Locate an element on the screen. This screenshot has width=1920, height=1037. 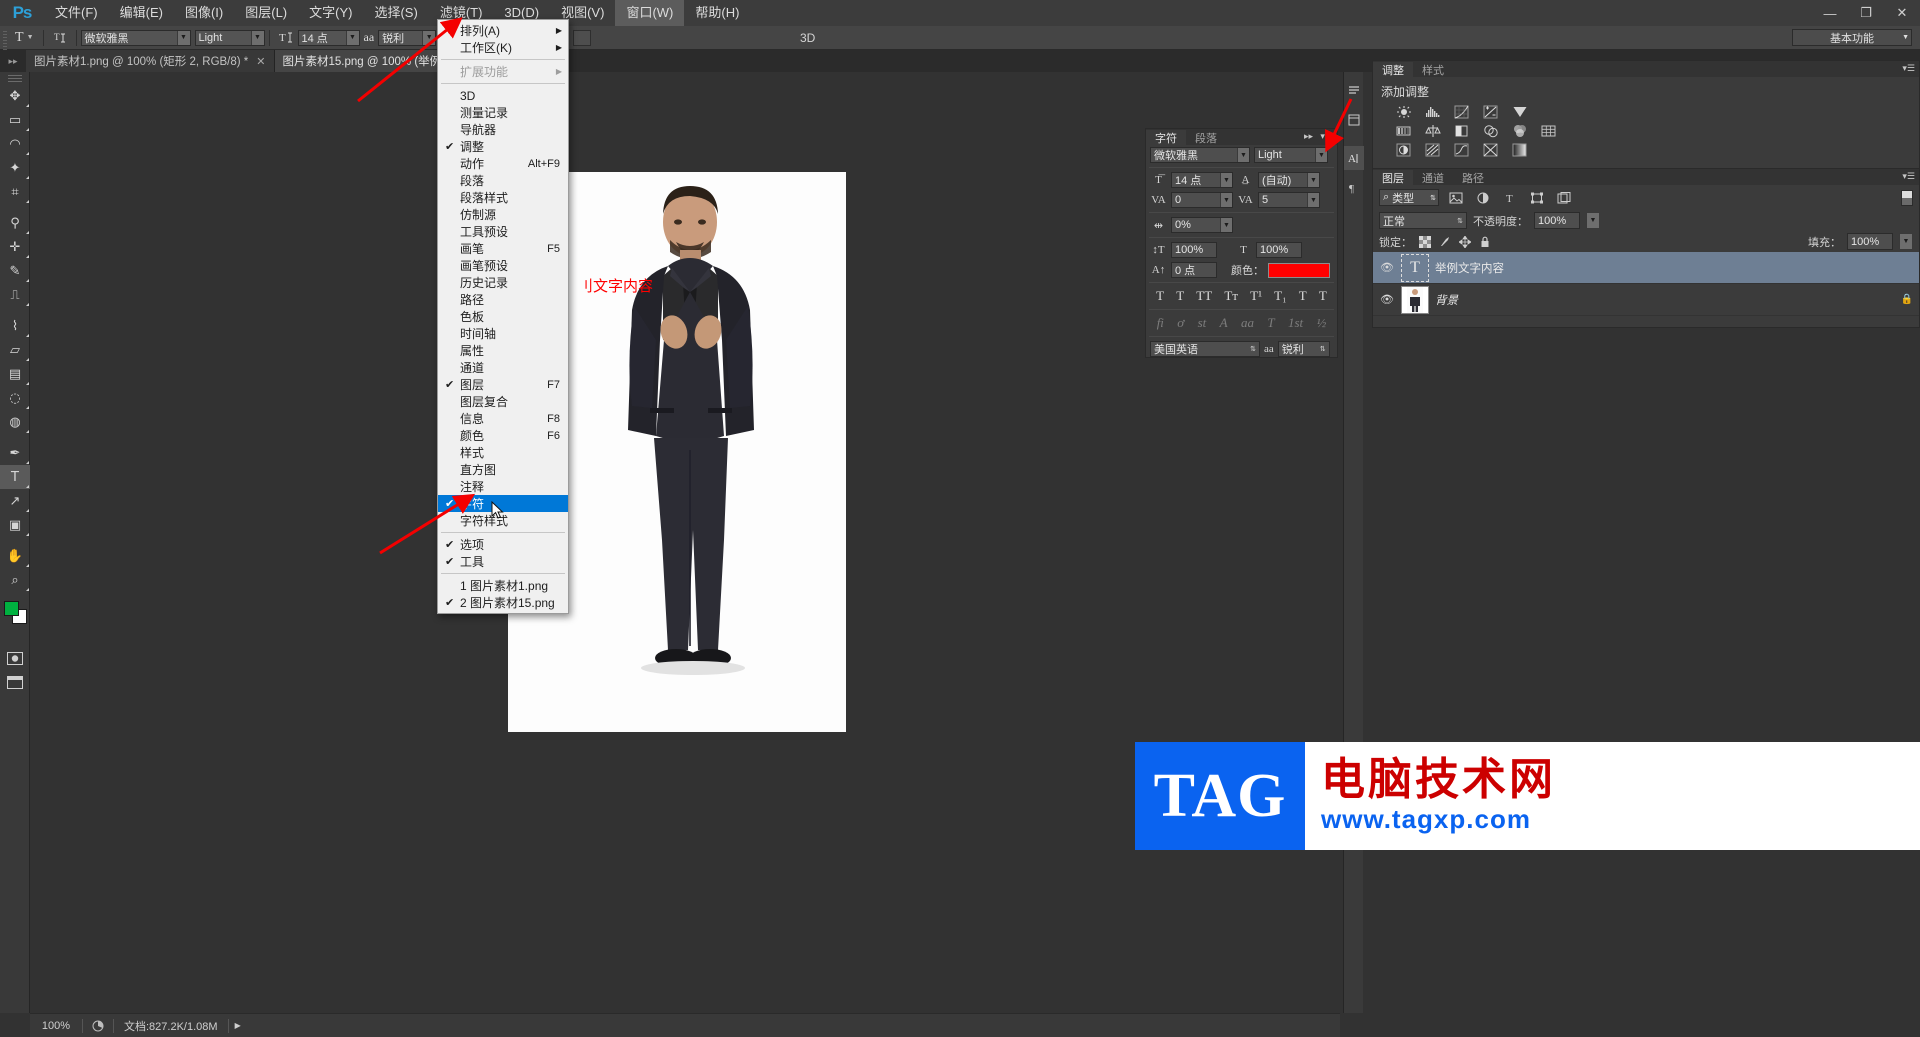
window-menu-item-22: ✔ 图层 F7 is located at coordinates (503, 384).